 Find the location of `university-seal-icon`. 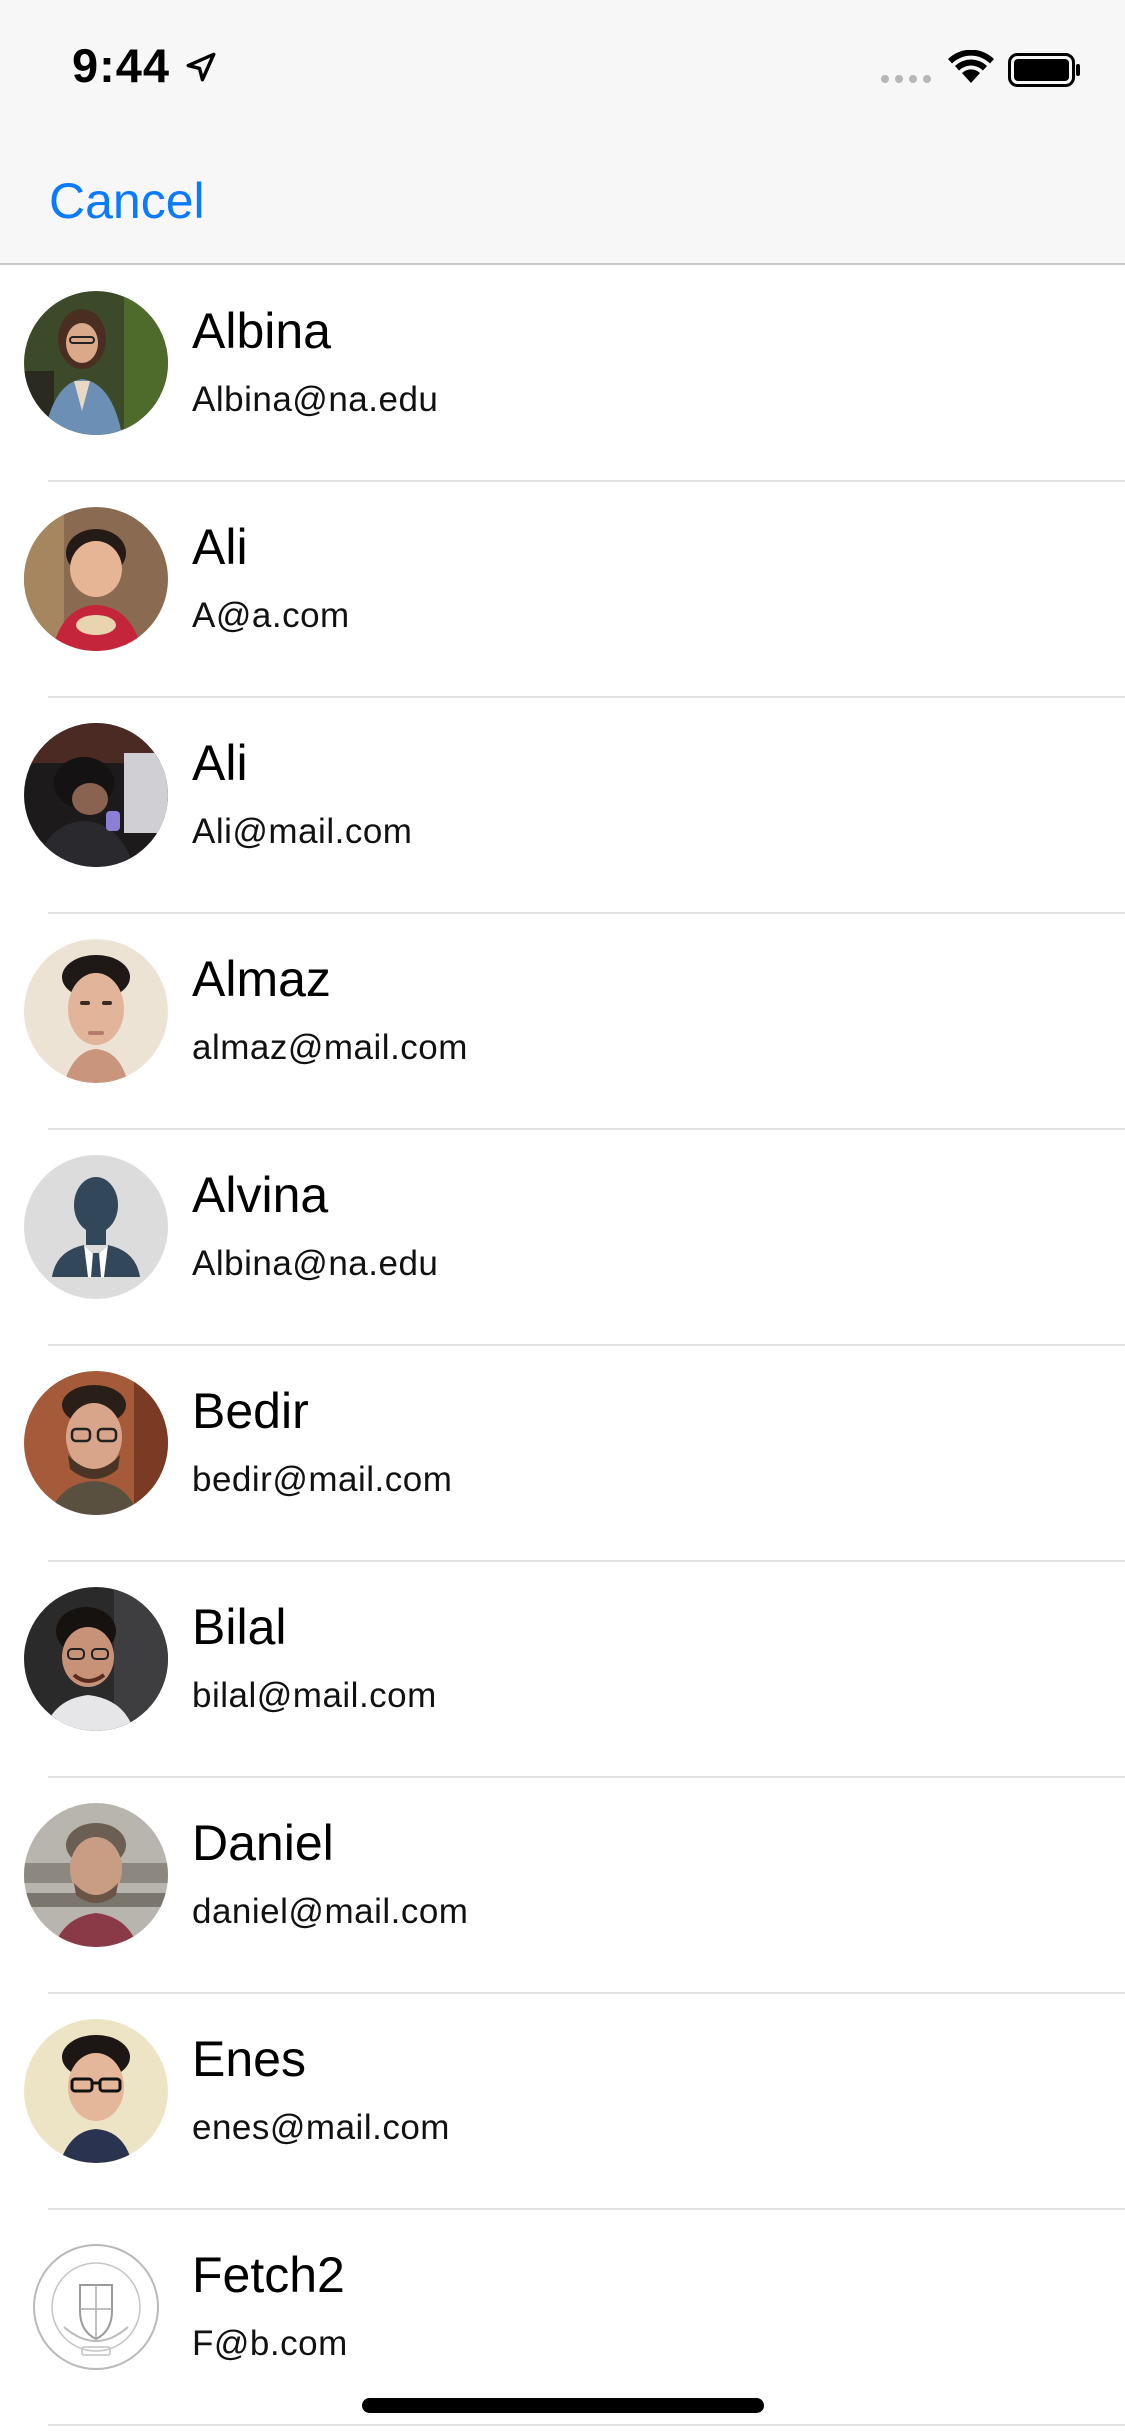

university-seal-icon is located at coordinates (96, 2307).